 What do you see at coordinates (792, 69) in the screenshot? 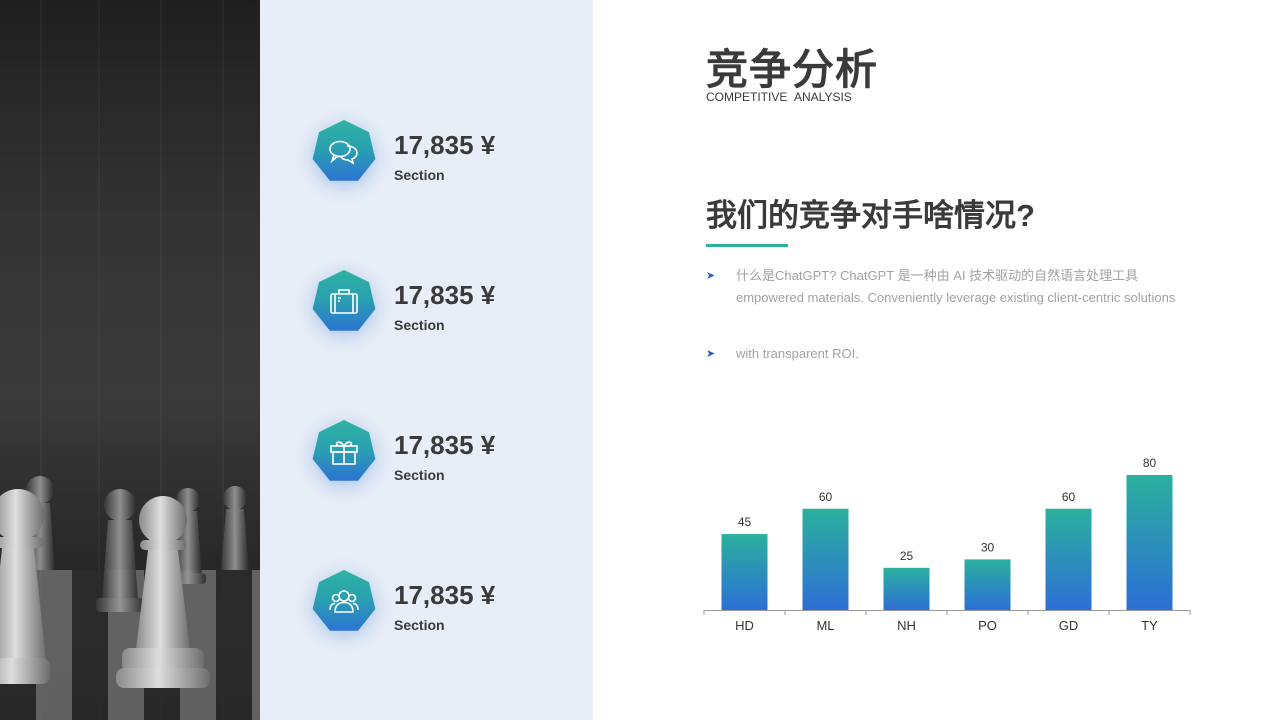
I see `page-title: 竞争分析` at bounding box center [792, 69].